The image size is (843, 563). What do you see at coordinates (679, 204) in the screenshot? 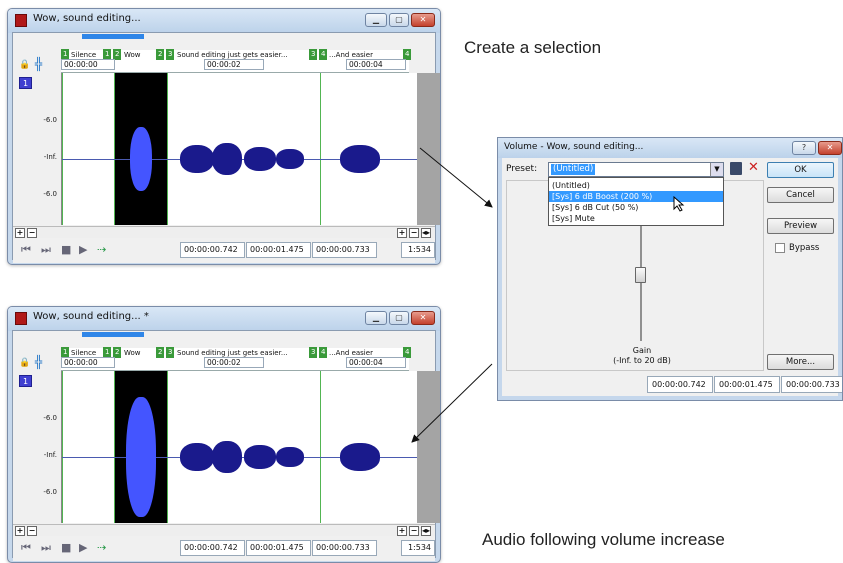
I see `mouse-cursor-icon` at bounding box center [679, 204].